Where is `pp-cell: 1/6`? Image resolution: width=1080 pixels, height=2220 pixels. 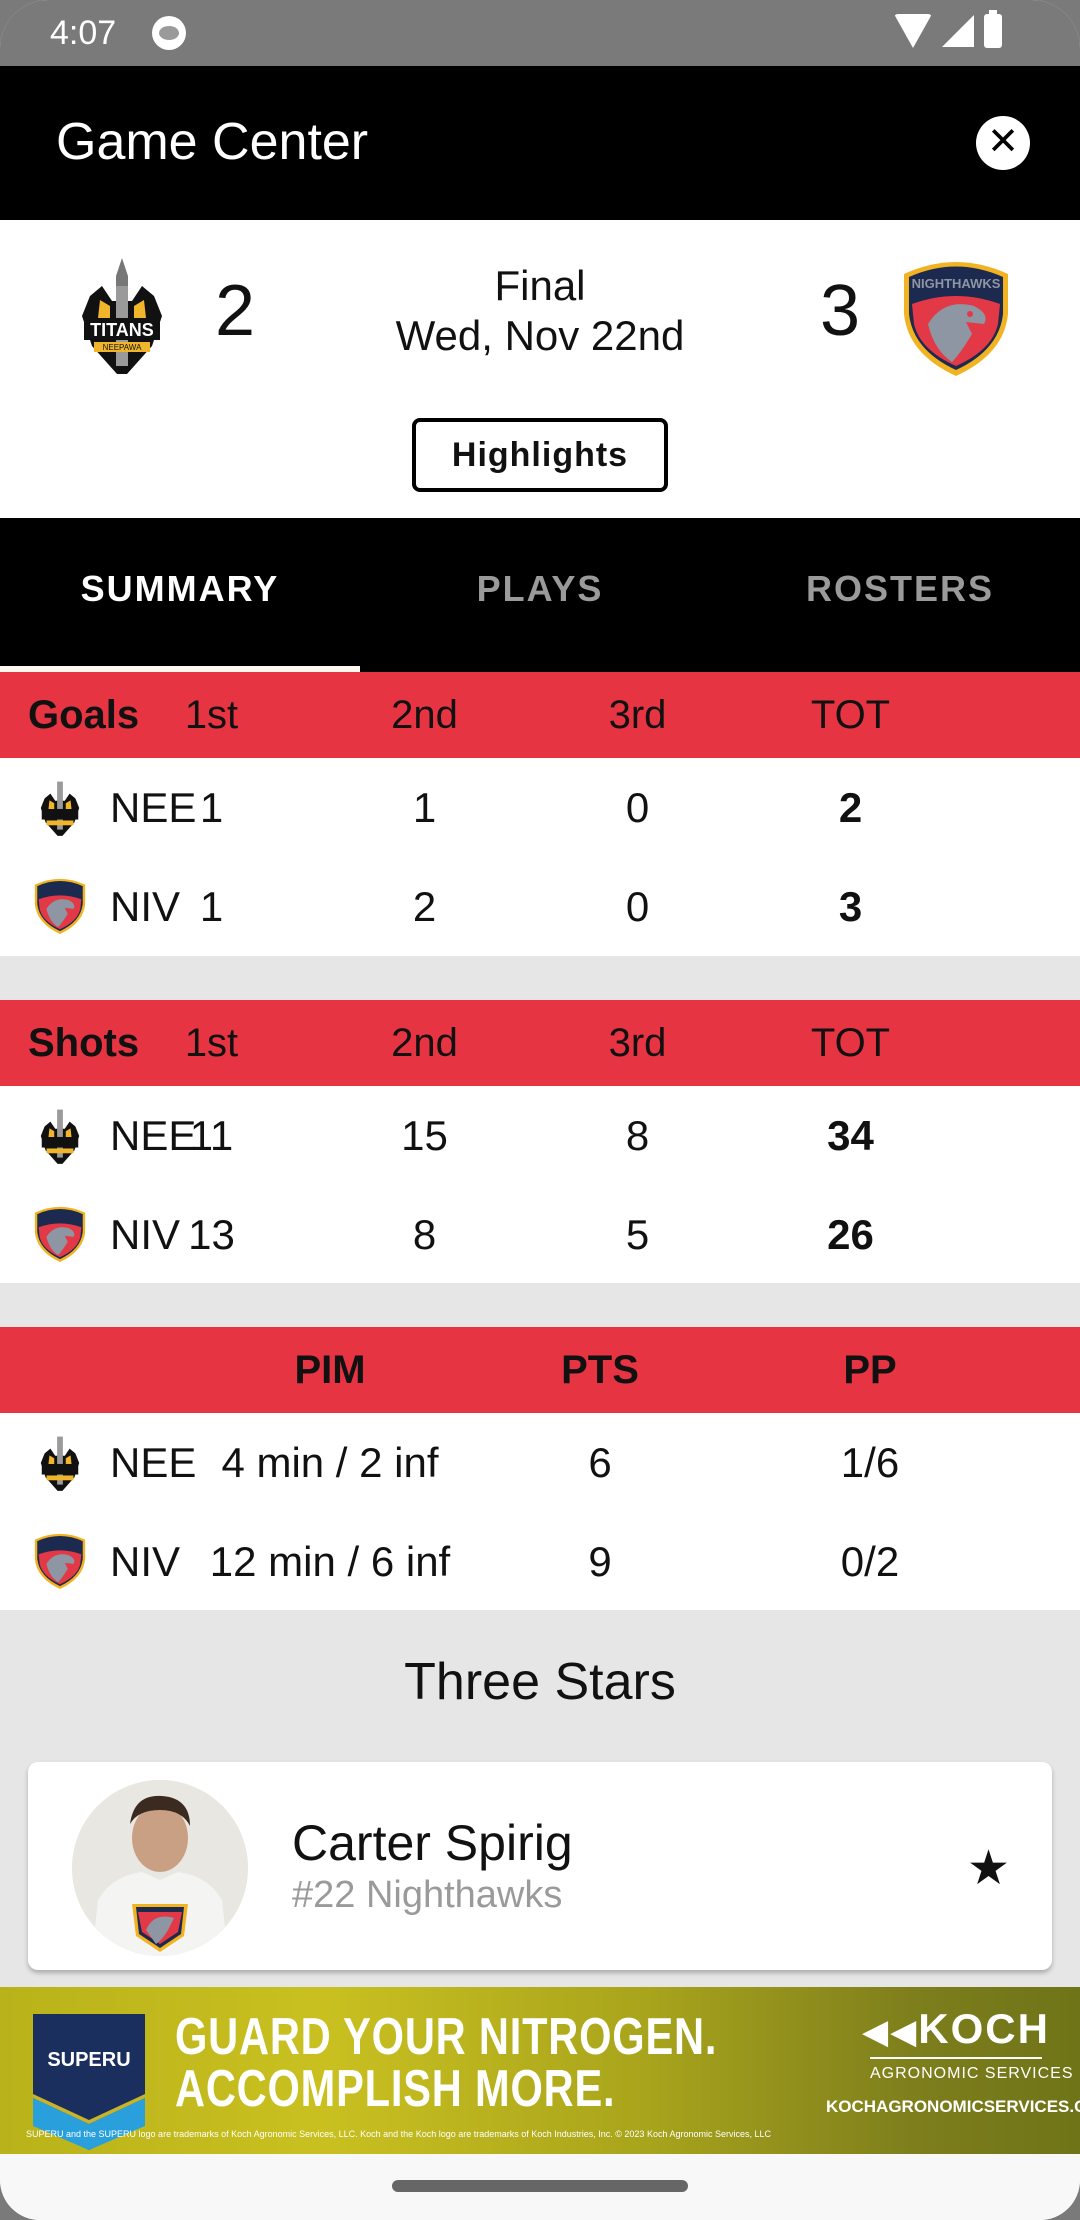 pp-cell: 1/6 is located at coordinates (870, 1462).